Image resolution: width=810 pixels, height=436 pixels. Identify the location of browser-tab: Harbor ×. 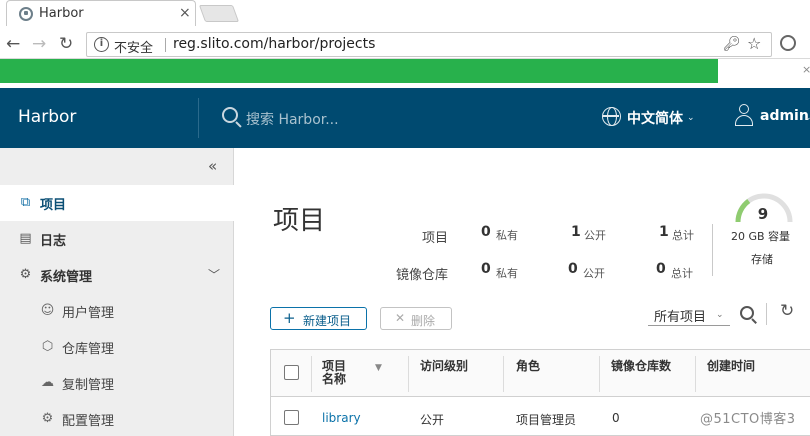
(101, 13).